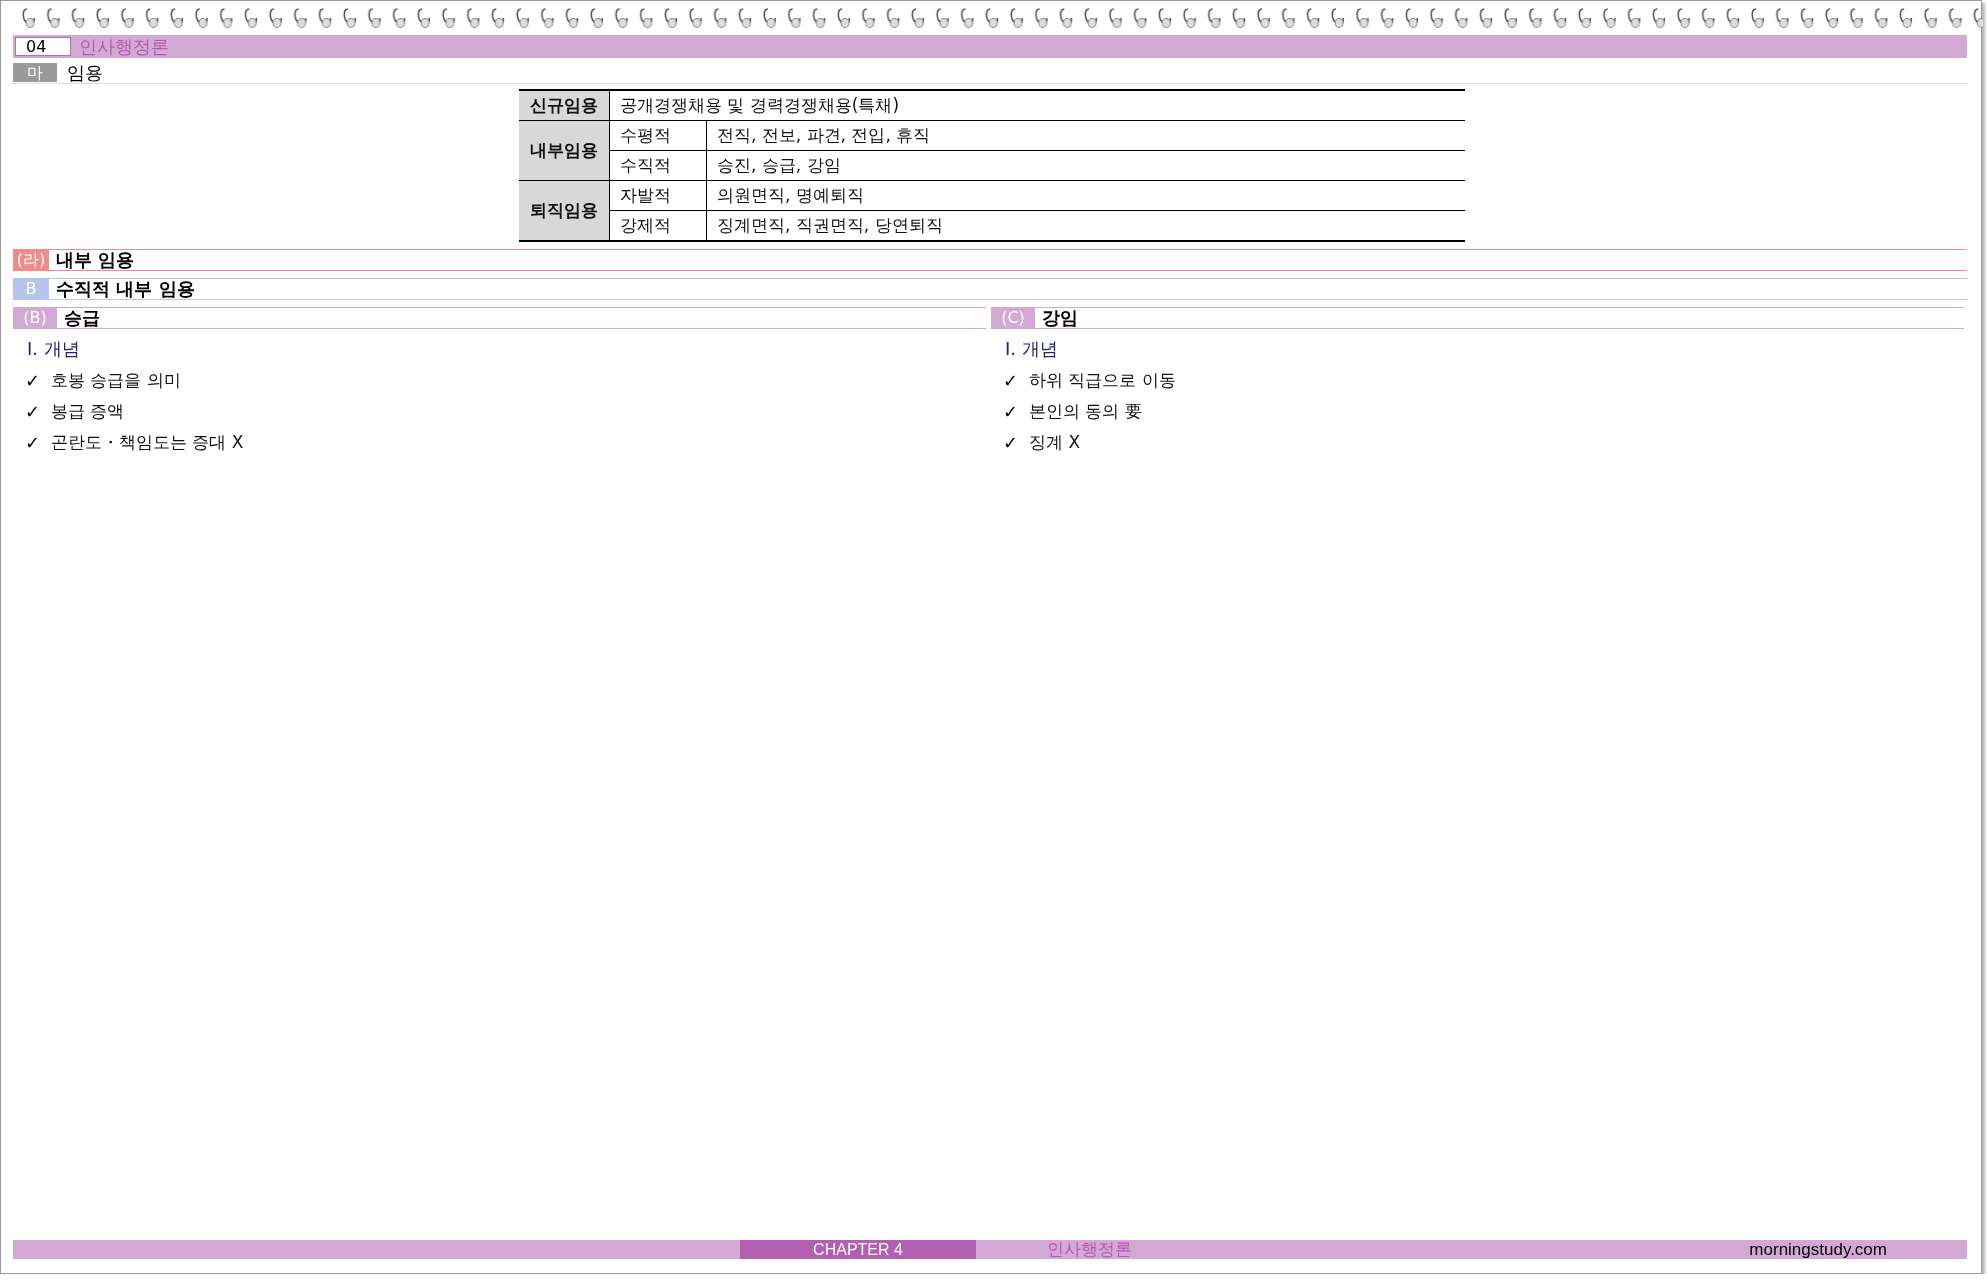 Image resolution: width=1988 pixels, height=1281 pixels. Describe the element at coordinates (858, 1249) in the screenshot. I see `chapter-label: CHAPTER 4` at that location.